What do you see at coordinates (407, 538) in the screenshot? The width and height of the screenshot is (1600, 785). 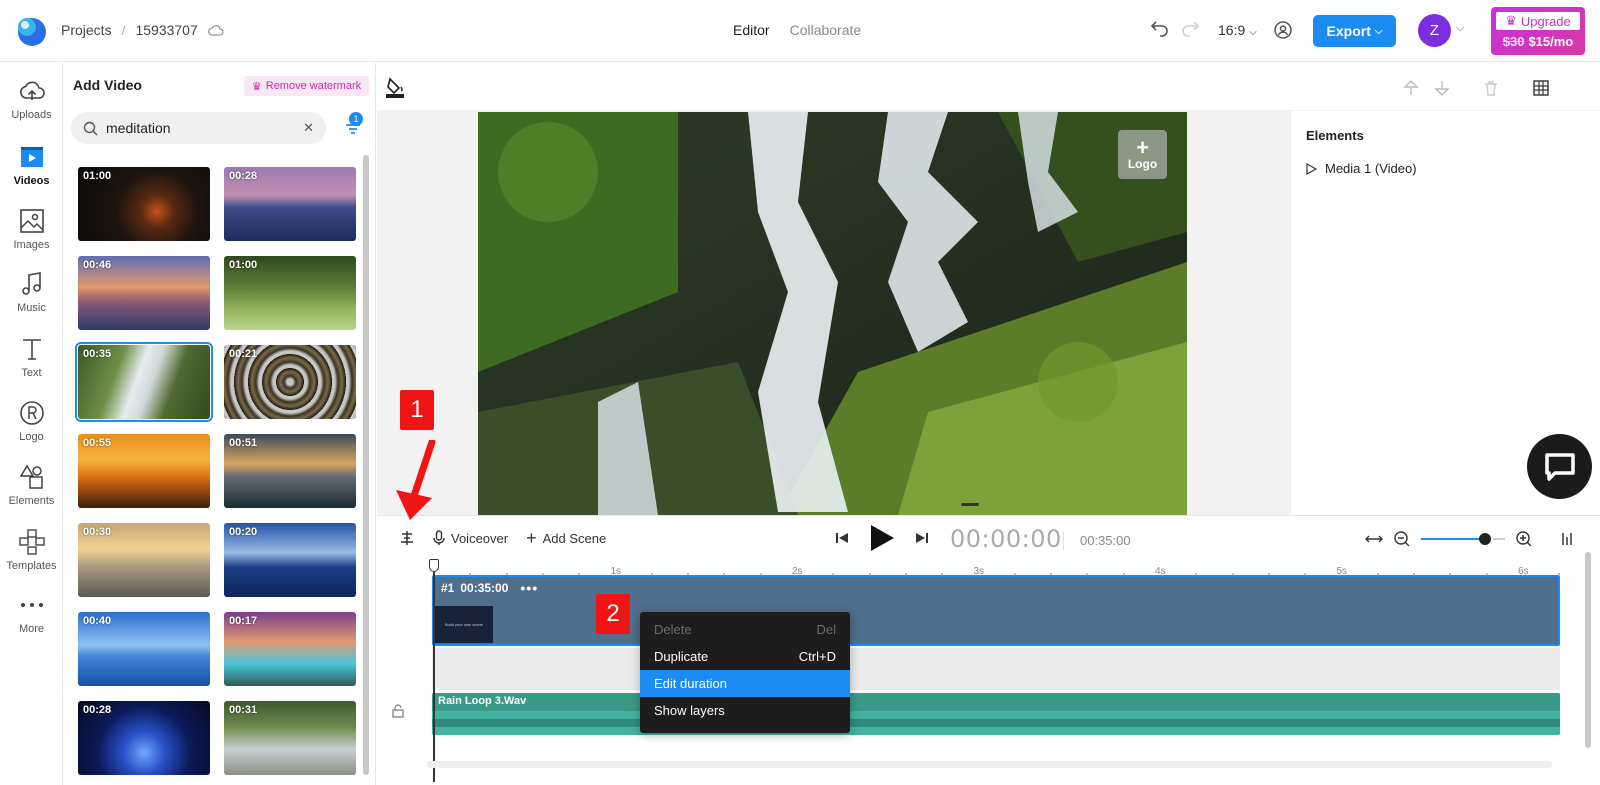 I see `align-layers-icon` at bounding box center [407, 538].